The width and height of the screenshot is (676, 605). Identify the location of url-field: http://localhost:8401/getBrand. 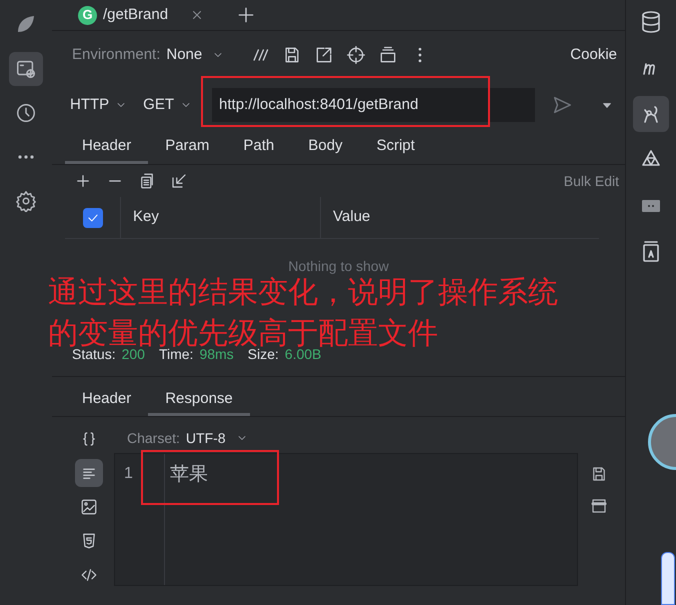
(374, 105).